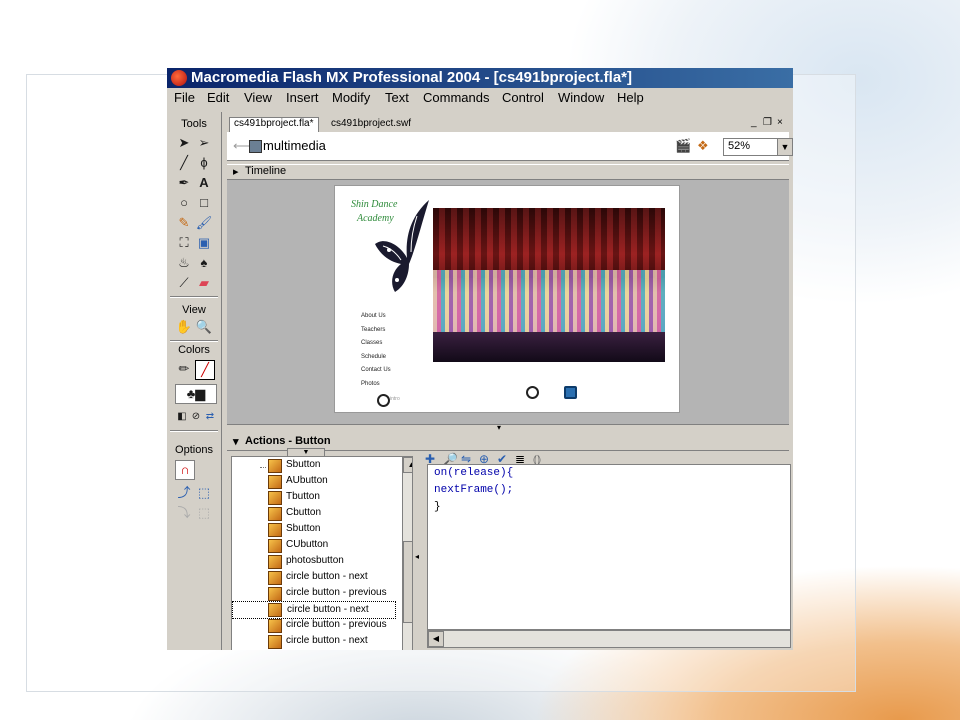 This screenshot has width=960, height=720. Describe the element at coordinates (204, 327) in the screenshot. I see `zoom-icon: 🔍` at that location.